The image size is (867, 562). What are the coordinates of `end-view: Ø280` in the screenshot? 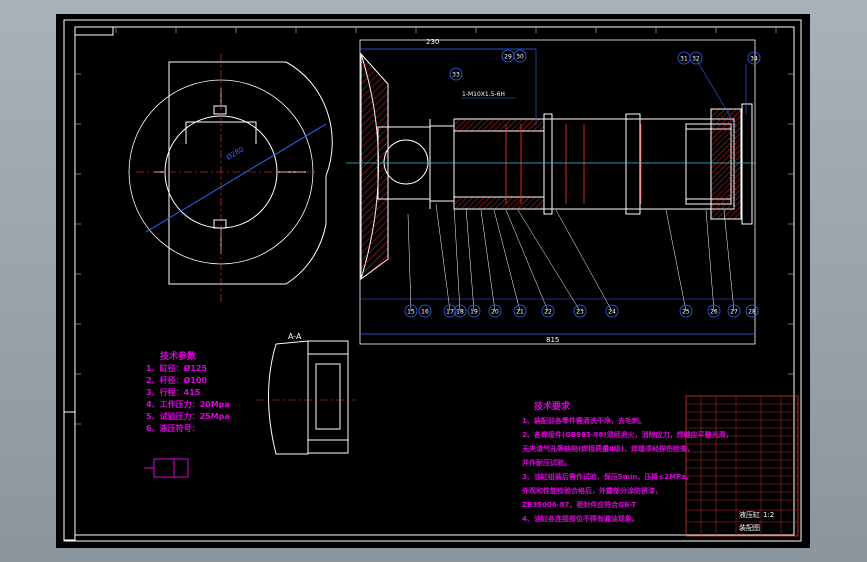 It's located at (230, 179).